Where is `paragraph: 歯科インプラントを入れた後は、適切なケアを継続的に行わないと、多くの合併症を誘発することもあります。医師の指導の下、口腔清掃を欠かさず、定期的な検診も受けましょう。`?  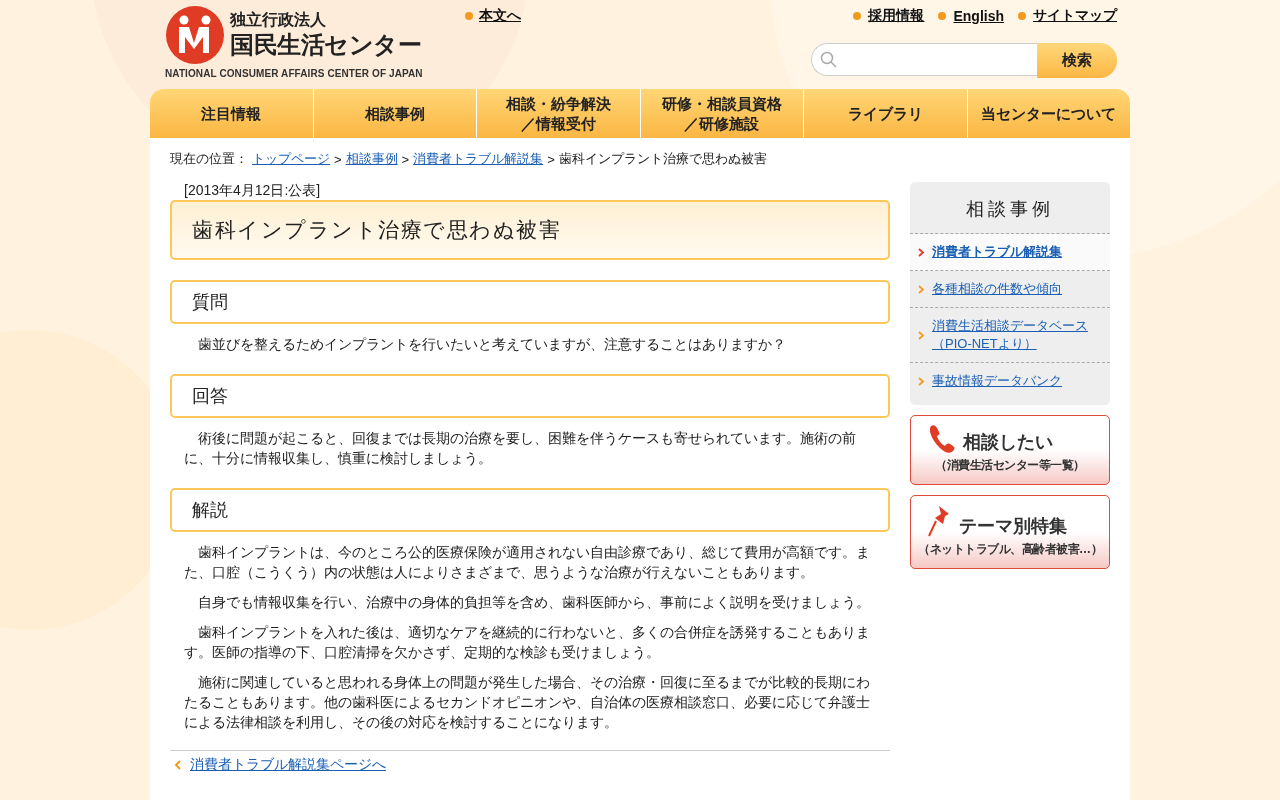 paragraph: 歯科インプラントを入れた後は、適切なケアを継続的に行わないと、多くの合併症を誘発することもあります。医師の指導の下、口腔清掃を欠かさず、定期的な検診も受けましょう。 is located at coordinates (527, 642).